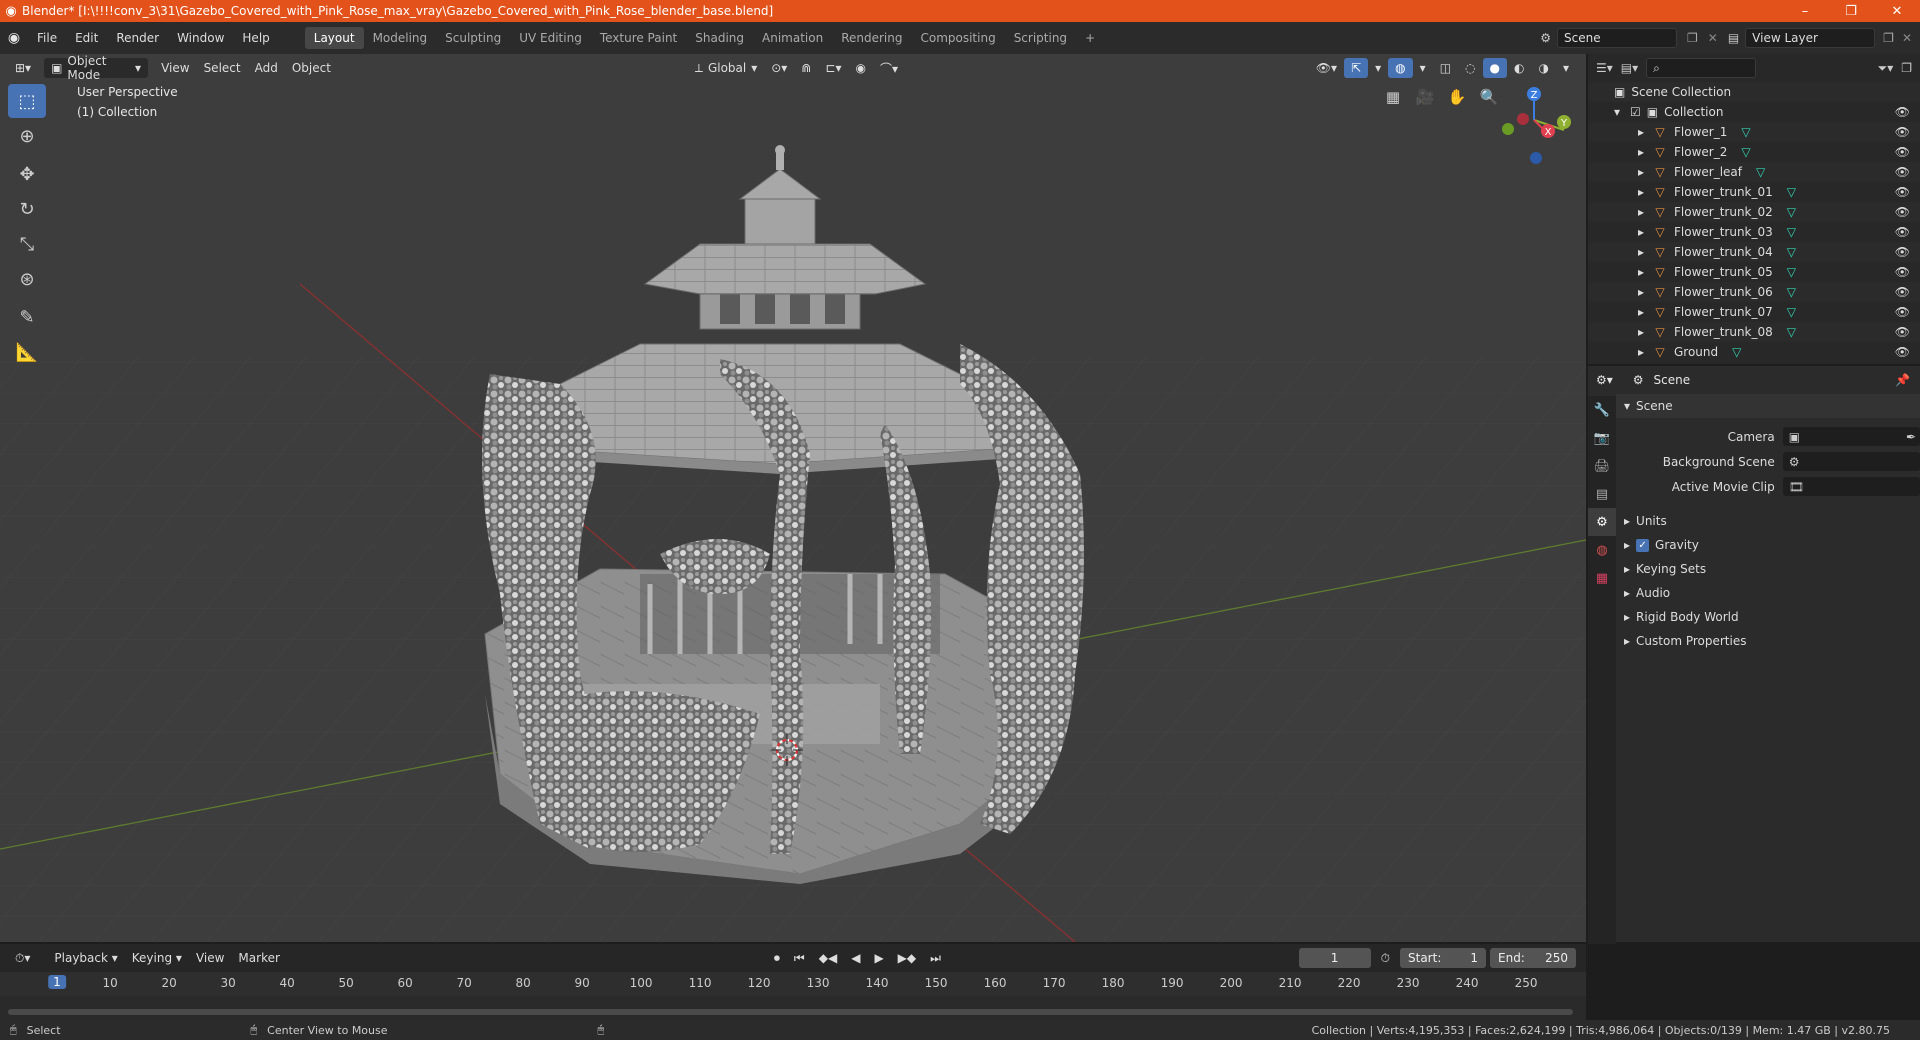 The width and height of the screenshot is (1920, 1040). Describe the element at coordinates (1810, 38) in the screenshot. I see `view-layer-selector: View Layer` at that location.